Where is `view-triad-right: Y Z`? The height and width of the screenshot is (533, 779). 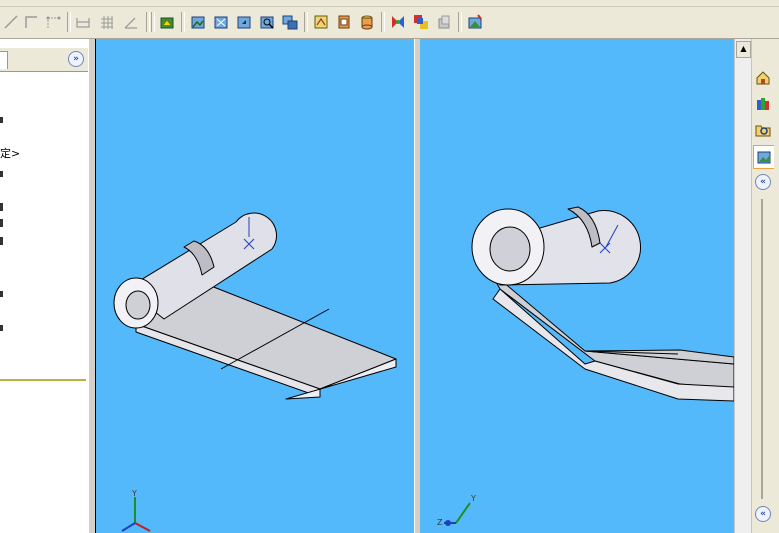 view-triad-right: Y Z is located at coordinates (458, 512).